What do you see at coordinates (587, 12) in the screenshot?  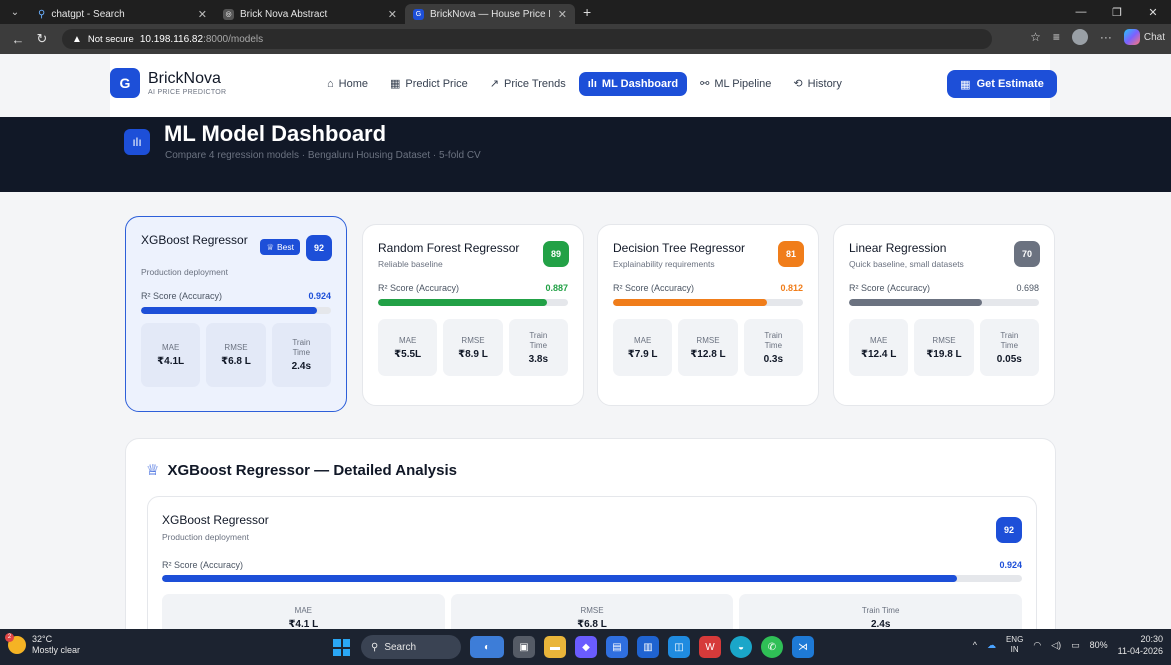 I see `new-tab-icon: +` at bounding box center [587, 12].